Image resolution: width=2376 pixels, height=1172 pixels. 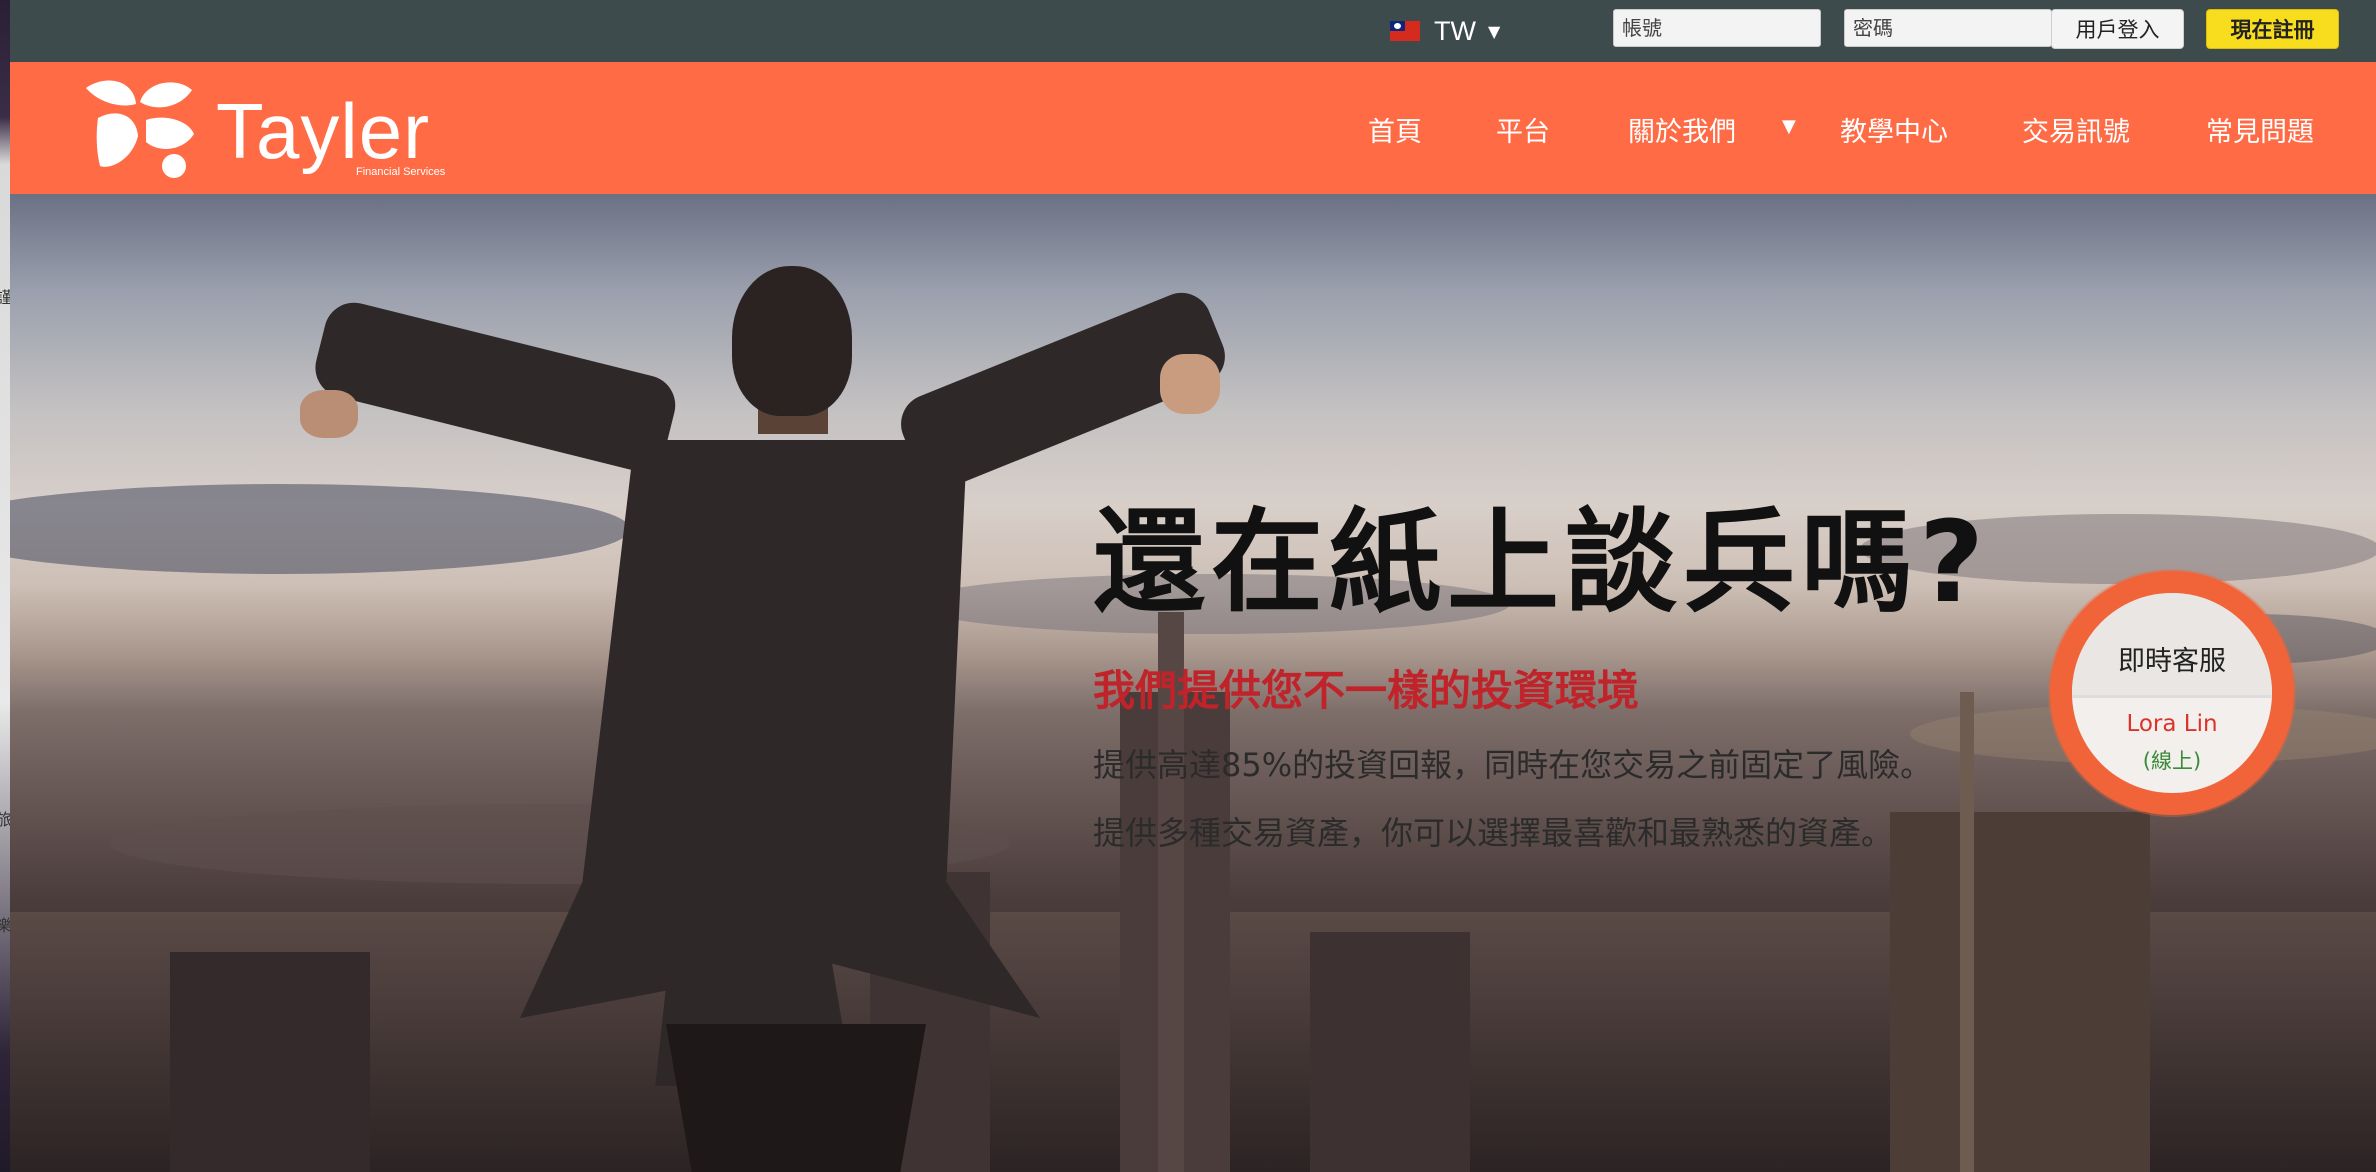 I want to click on nav-item-education: 教學中心, so click(x=1894, y=129).